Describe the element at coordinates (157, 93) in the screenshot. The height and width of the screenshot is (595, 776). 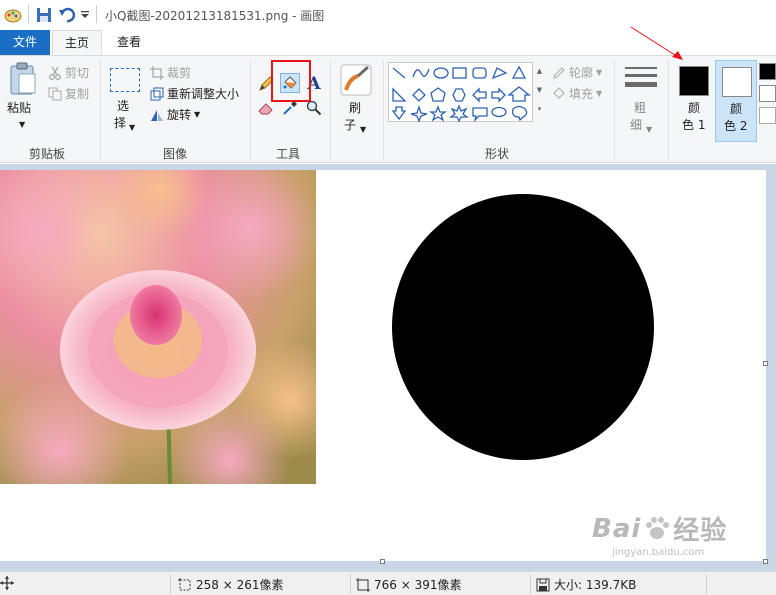
I see `resize-icon` at that location.